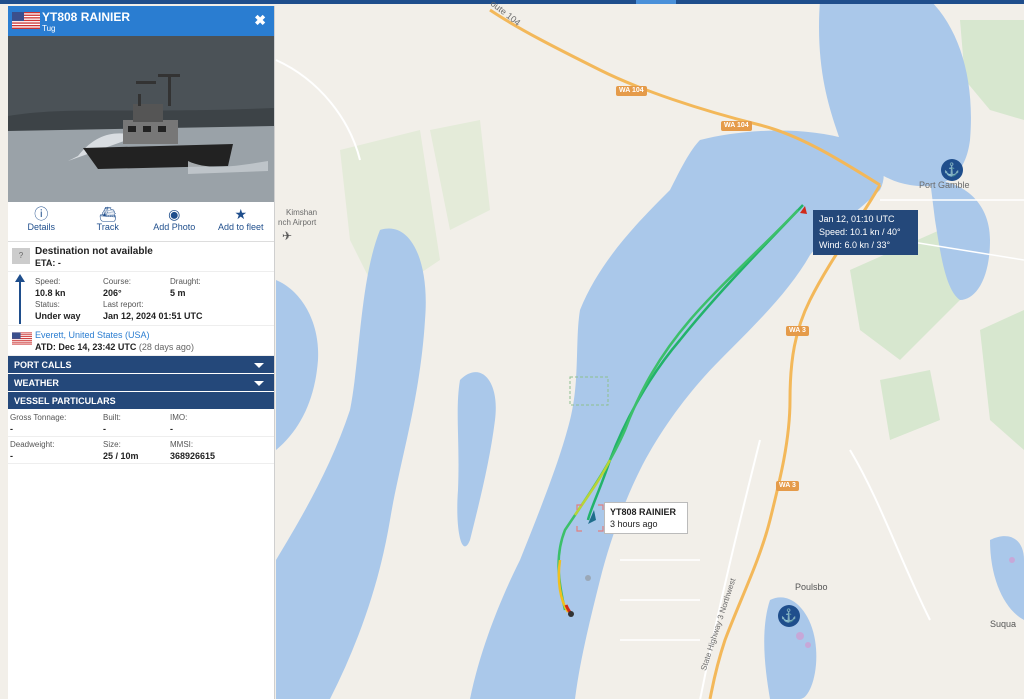 The width and height of the screenshot is (1024, 699). Describe the element at coordinates (240, 227) in the screenshot. I see `add-to-fleet-label: Add to fleet` at that location.